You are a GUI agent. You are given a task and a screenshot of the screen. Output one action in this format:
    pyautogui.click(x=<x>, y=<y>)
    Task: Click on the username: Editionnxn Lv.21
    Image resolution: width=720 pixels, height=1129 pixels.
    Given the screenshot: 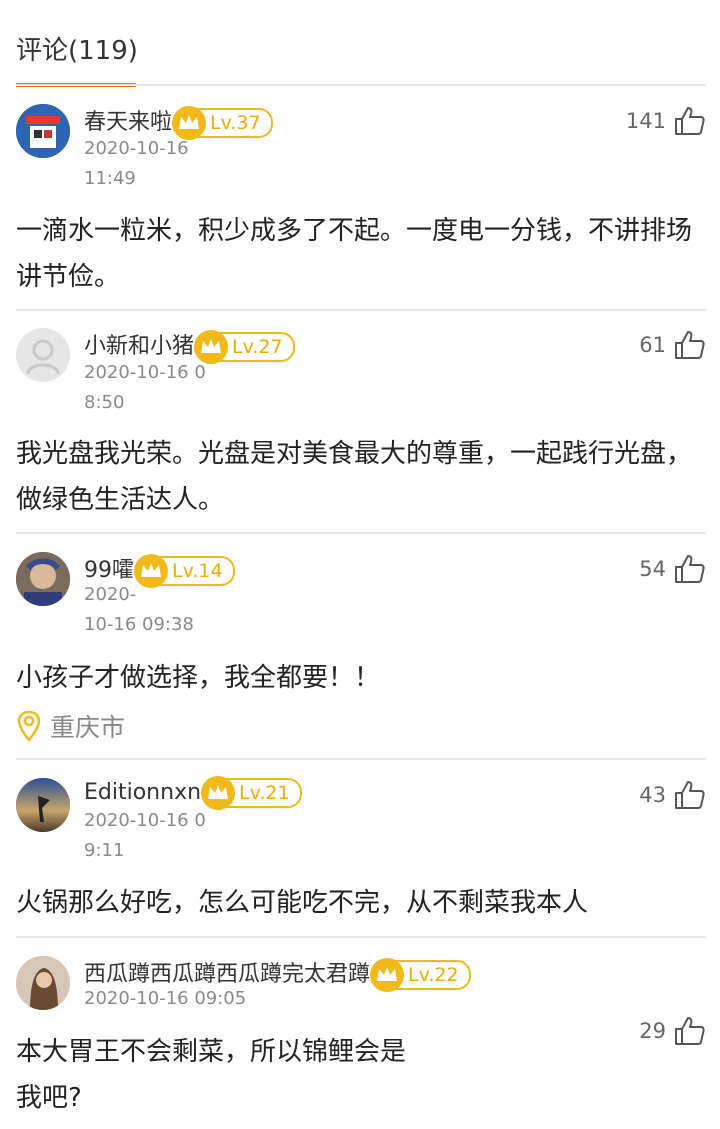 What is the action you would take?
    pyautogui.click(x=193, y=793)
    